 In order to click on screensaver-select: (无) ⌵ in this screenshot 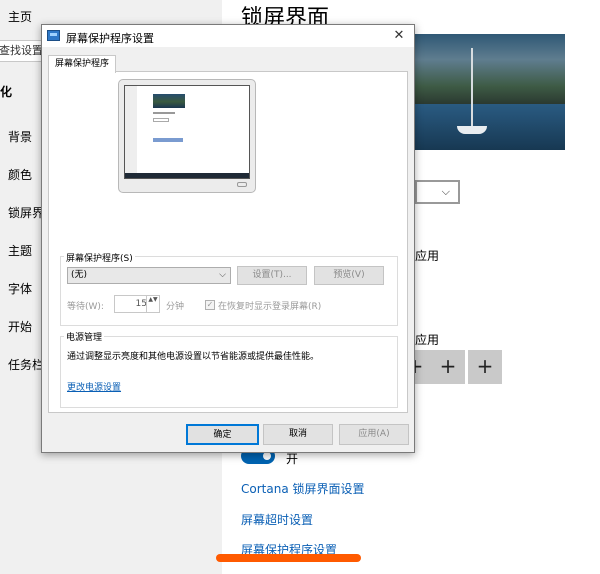, I will do `click(149, 275)`.